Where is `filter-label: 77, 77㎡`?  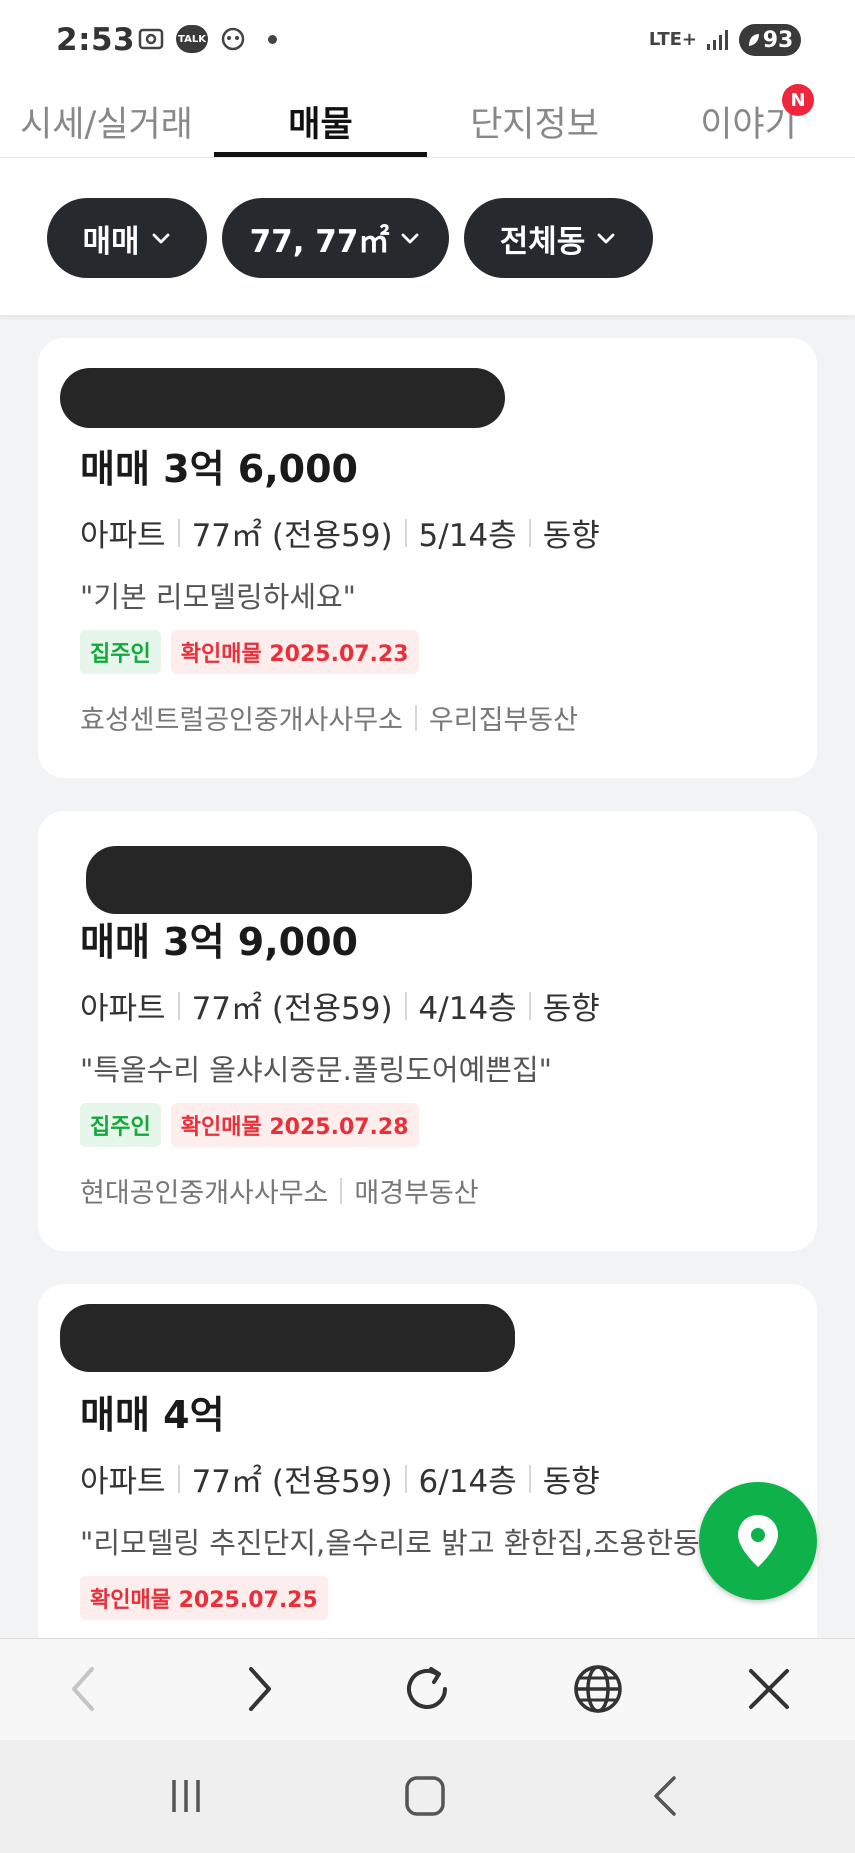 filter-label: 77, 77㎡ is located at coordinates (319, 241).